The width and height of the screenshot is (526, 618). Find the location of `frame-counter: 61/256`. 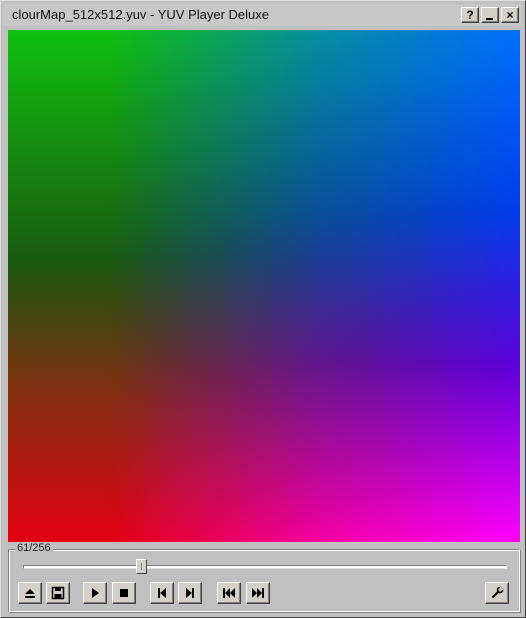

frame-counter: 61/256 is located at coordinates (34, 548).